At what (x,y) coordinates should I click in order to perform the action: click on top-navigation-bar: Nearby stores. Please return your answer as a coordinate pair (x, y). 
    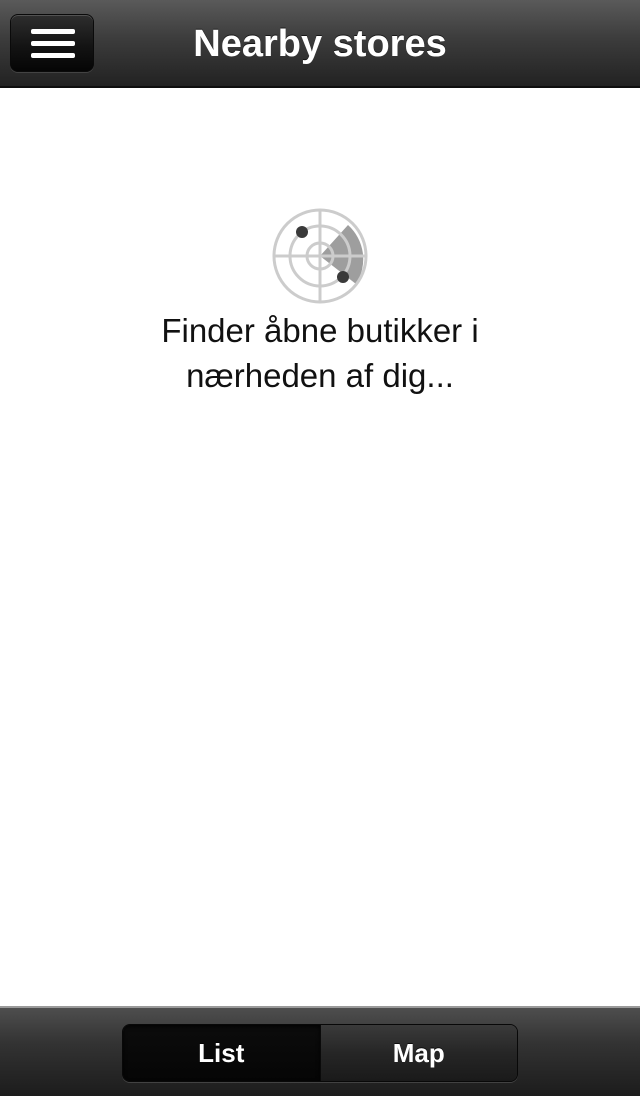
    Looking at the image, I should click on (320, 44).